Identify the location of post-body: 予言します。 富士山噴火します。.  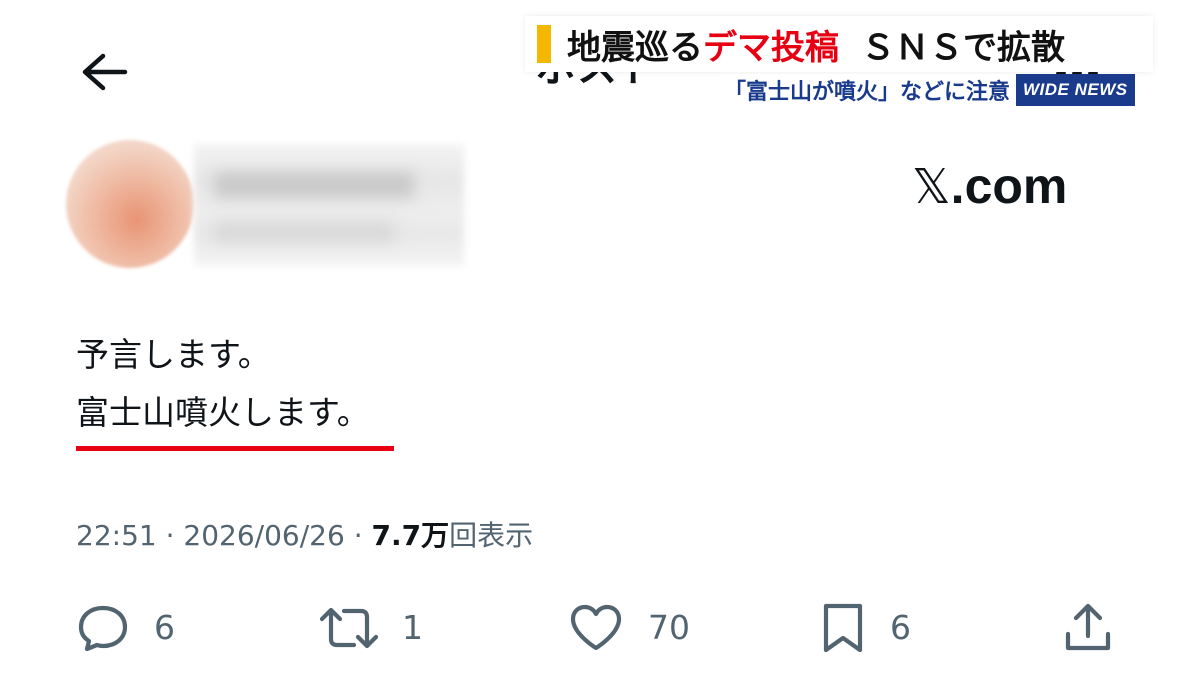
(223, 384).